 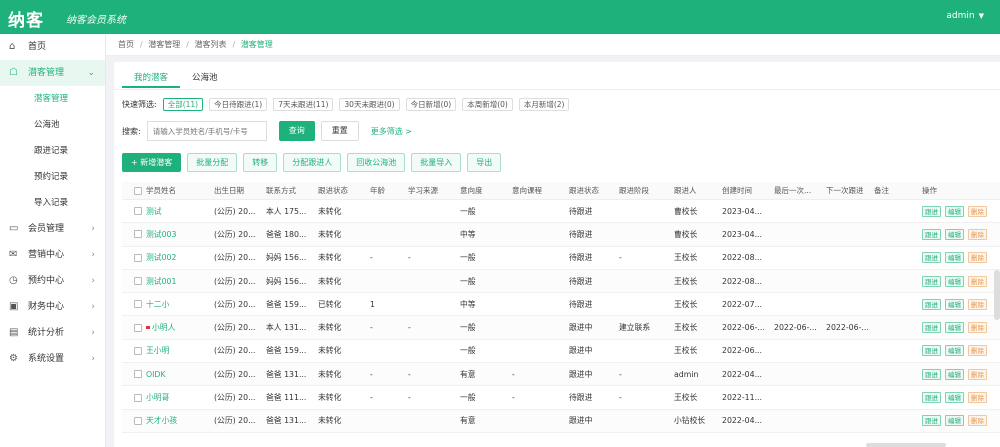 I want to click on reset-button: 重置, so click(x=339, y=131).